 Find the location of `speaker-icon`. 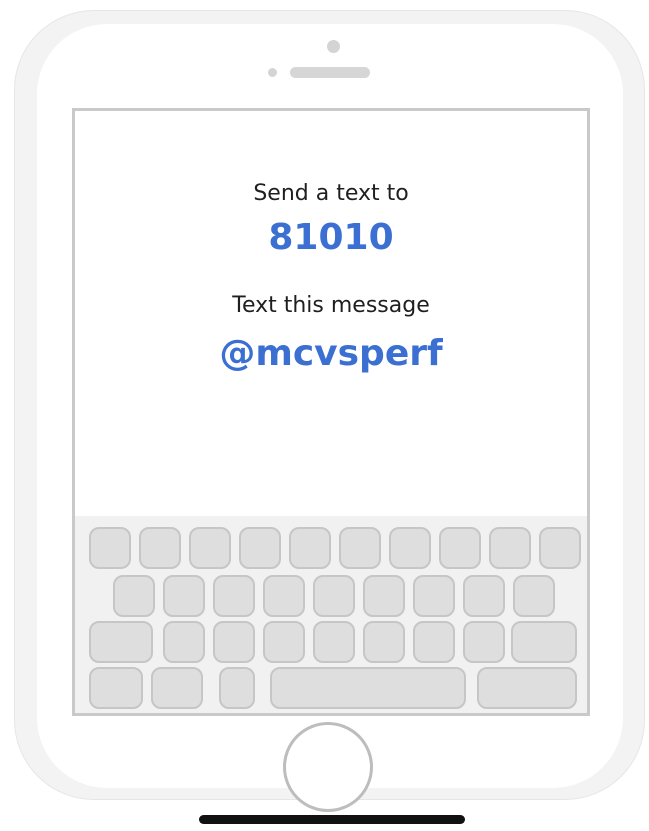

speaker-icon is located at coordinates (330, 72).